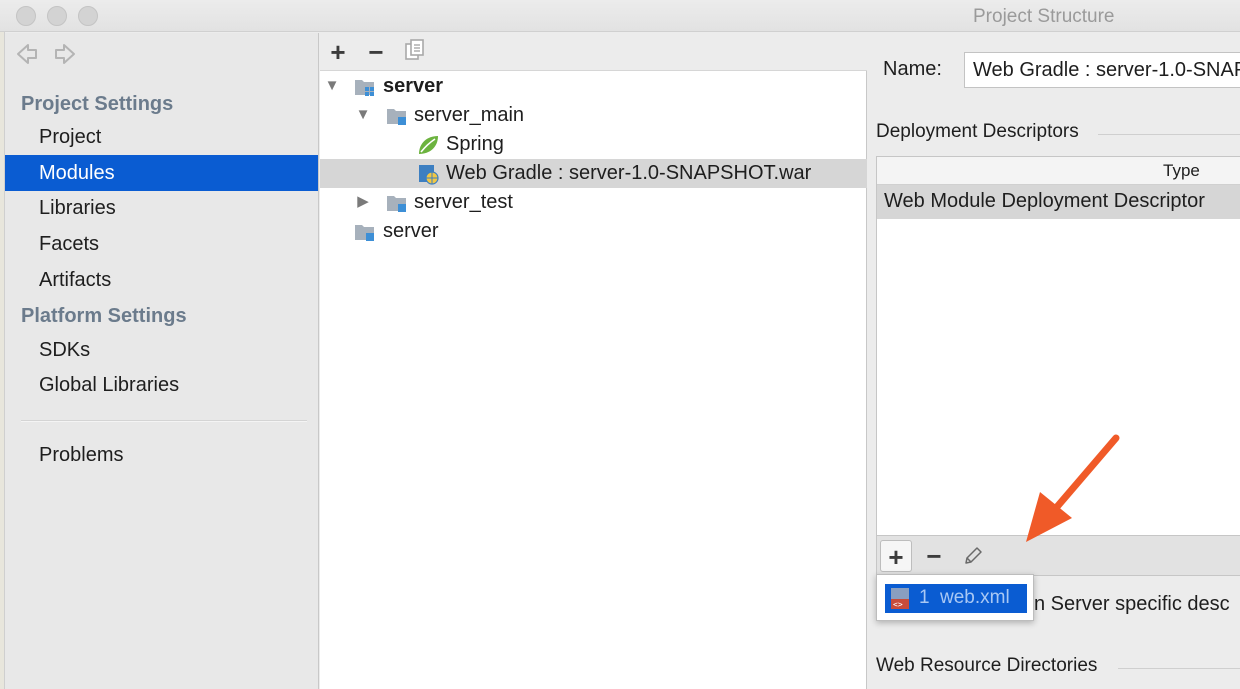 The height and width of the screenshot is (689, 1240). What do you see at coordinates (27, 55) in the screenshot?
I see `back-arrow-icon` at bounding box center [27, 55].